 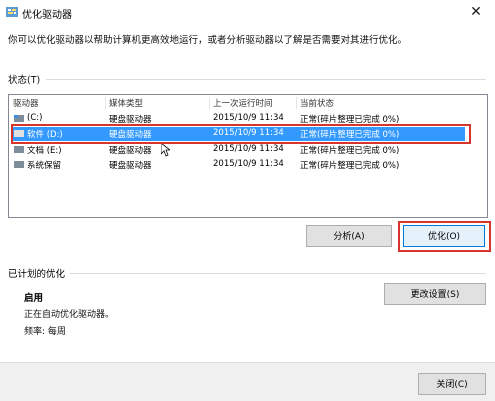 I want to click on dialog-footer: 关闭(C), so click(x=247, y=381).